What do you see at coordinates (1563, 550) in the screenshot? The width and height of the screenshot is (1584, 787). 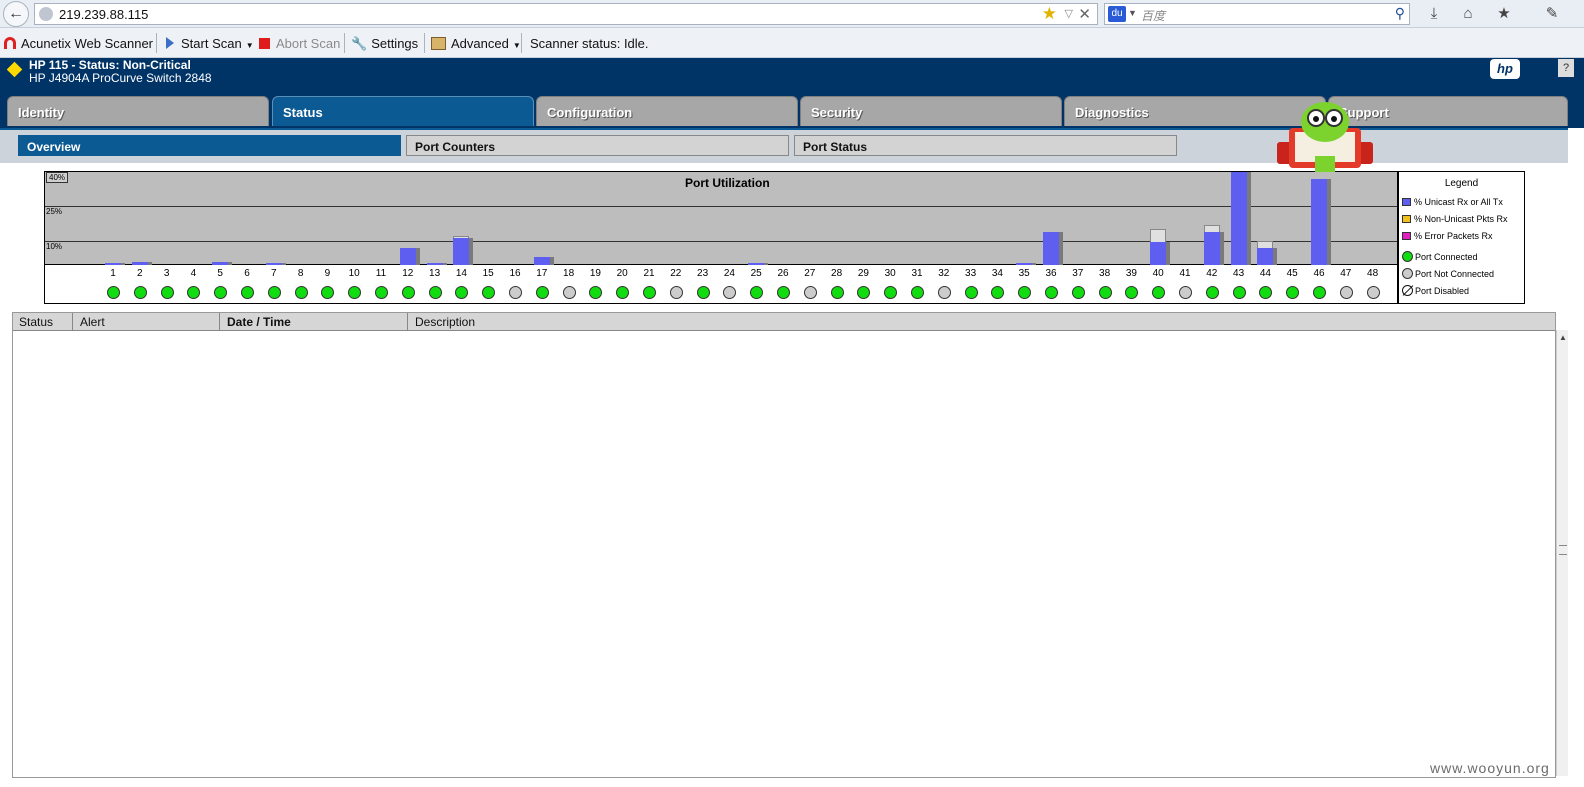 I see `scroll-grip-icon` at bounding box center [1563, 550].